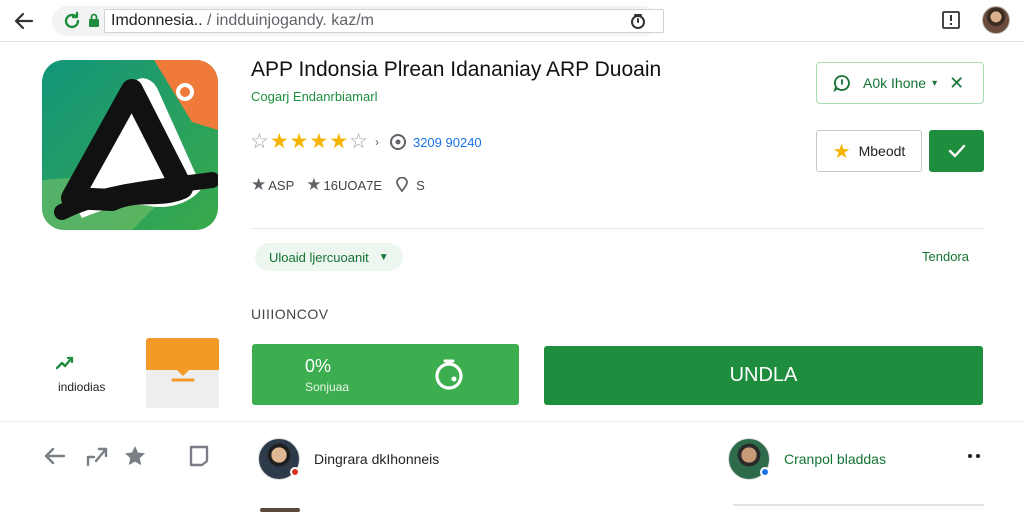  What do you see at coordinates (288, 20) in the screenshot?
I see `url-path: / indduinjogandy. kaz/m` at bounding box center [288, 20].